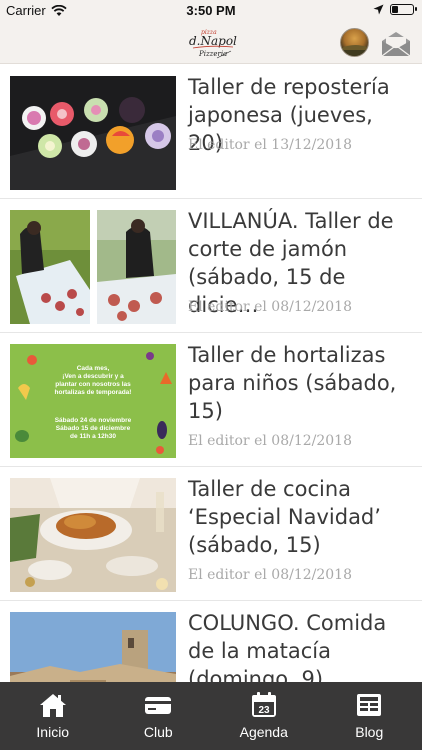 This screenshot has width=422, height=750. I want to click on status-bar: Carrier 3:50 PM, so click(211, 11).